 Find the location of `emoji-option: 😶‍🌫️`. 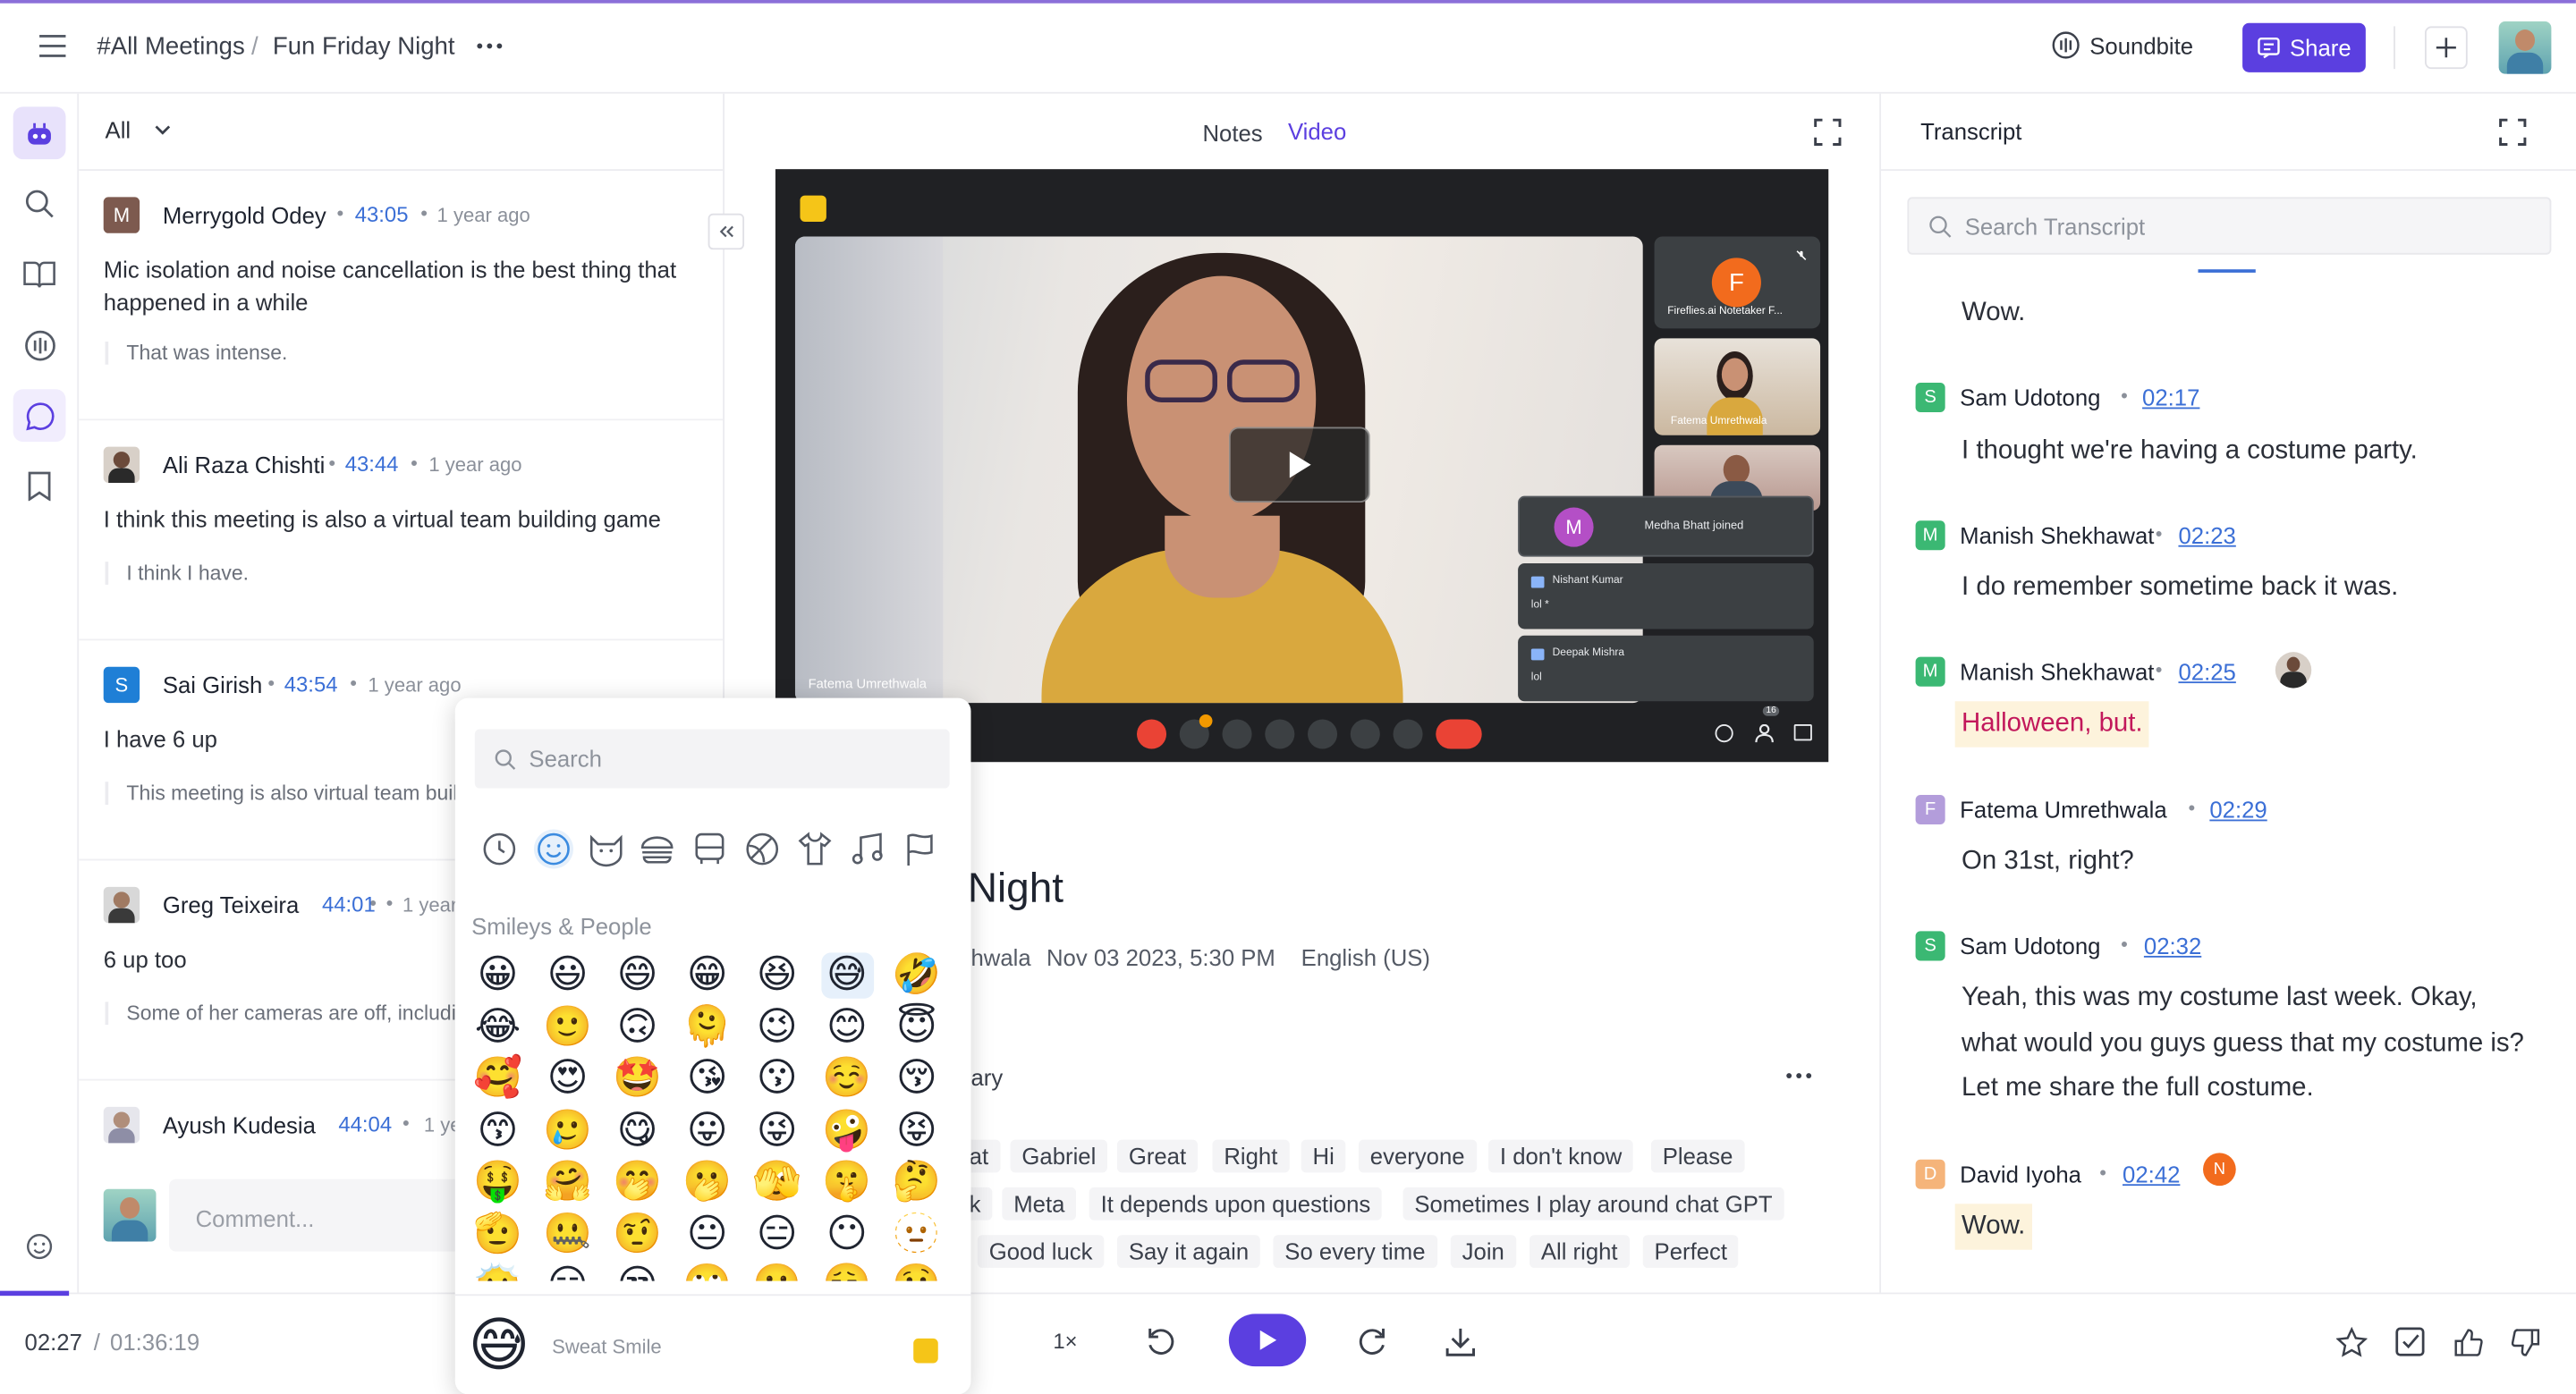

emoji-option: 😶‍🌫️ is located at coordinates (497, 1271).